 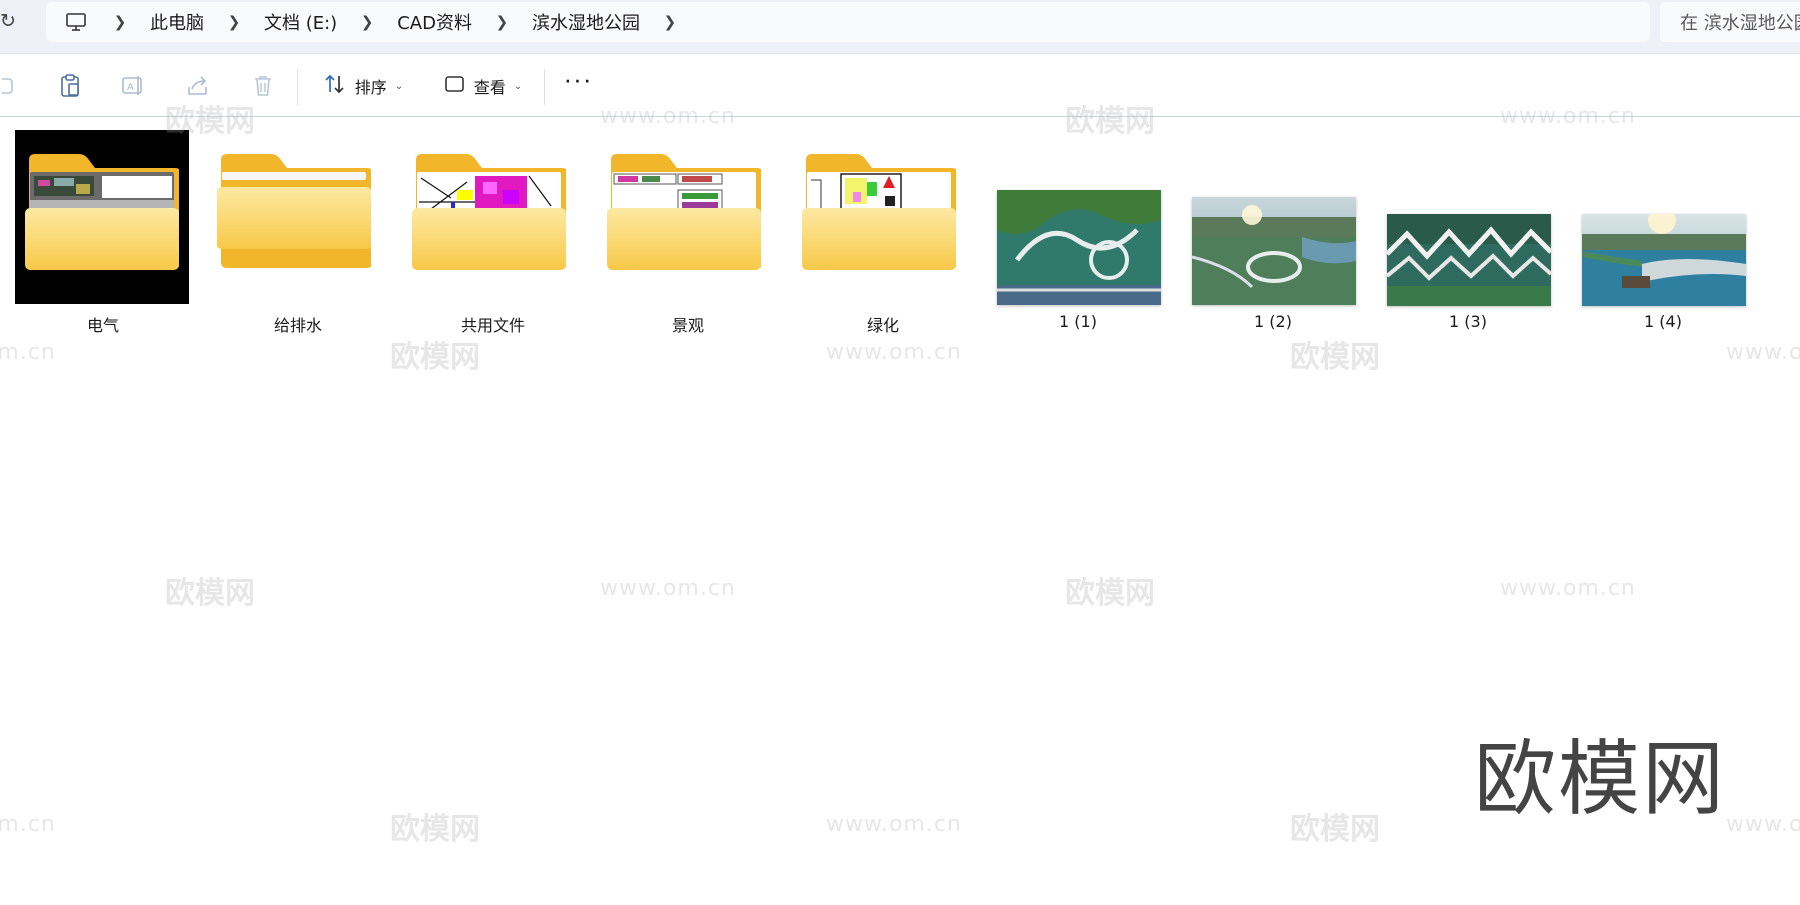 I want to click on item-label: 给排水, so click(x=297, y=325).